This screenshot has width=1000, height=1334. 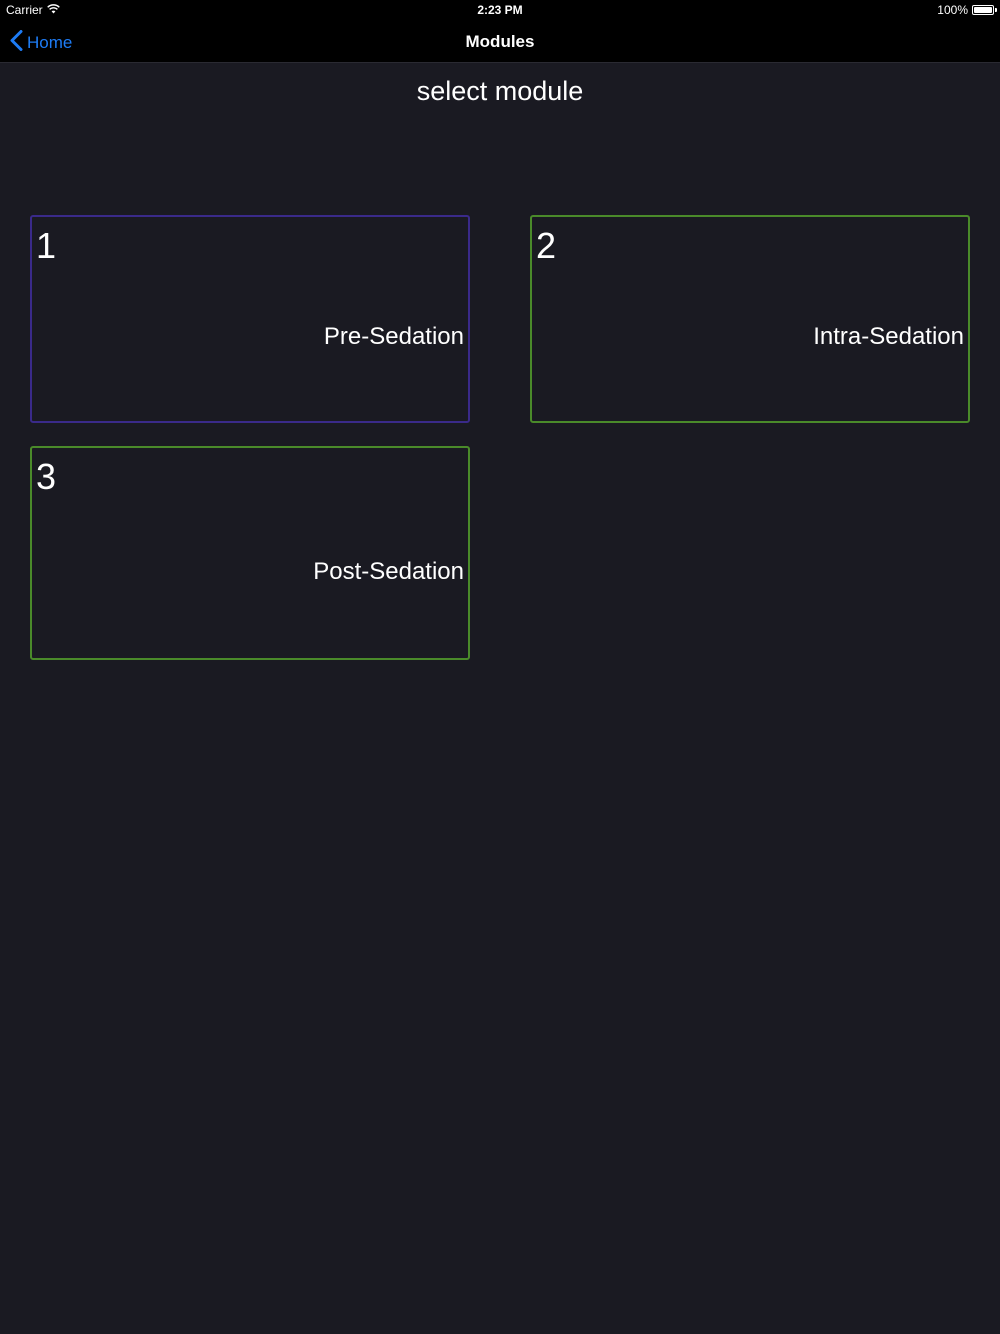 What do you see at coordinates (388, 571) in the screenshot?
I see `module-label: Post-Sedation` at bounding box center [388, 571].